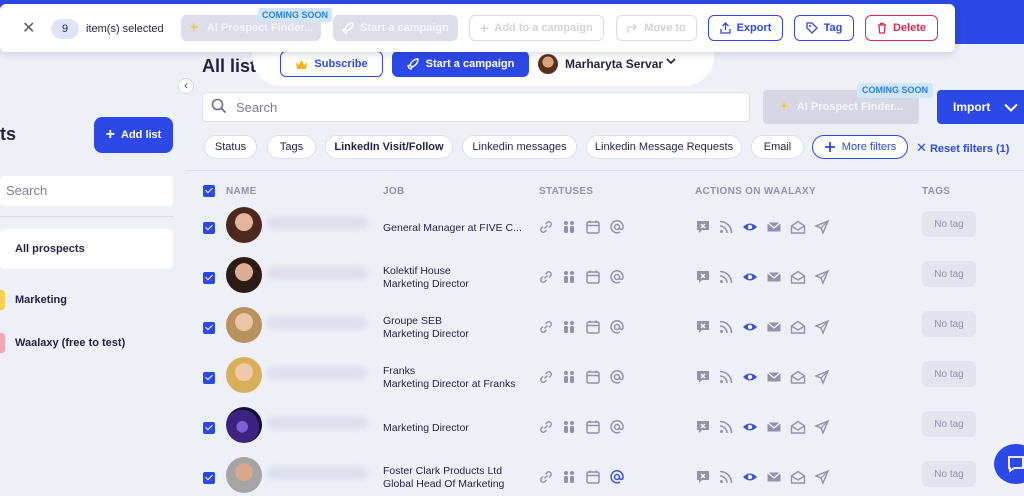 This screenshot has height=496, width=1024. What do you see at coordinates (777, 147) in the screenshot?
I see `filter-chip-email: Email` at bounding box center [777, 147].